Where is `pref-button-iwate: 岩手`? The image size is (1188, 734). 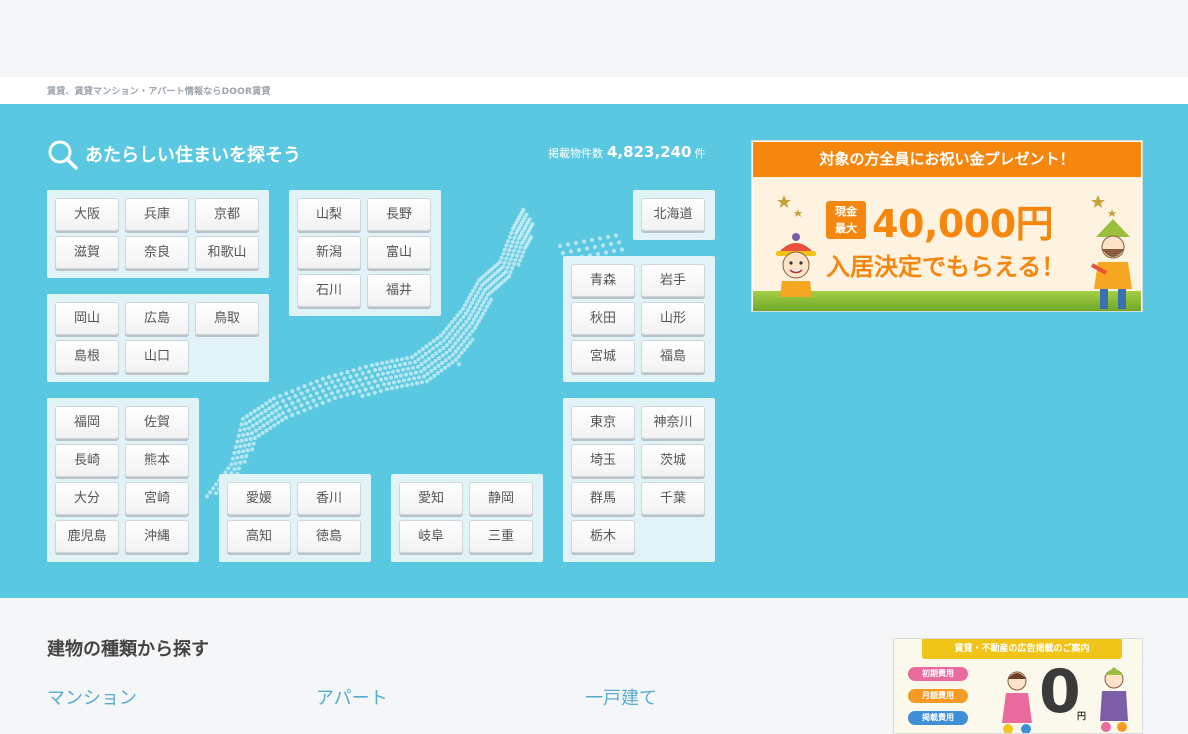 pref-button-iwate: 岩手 is located at coordinates (673, 280).